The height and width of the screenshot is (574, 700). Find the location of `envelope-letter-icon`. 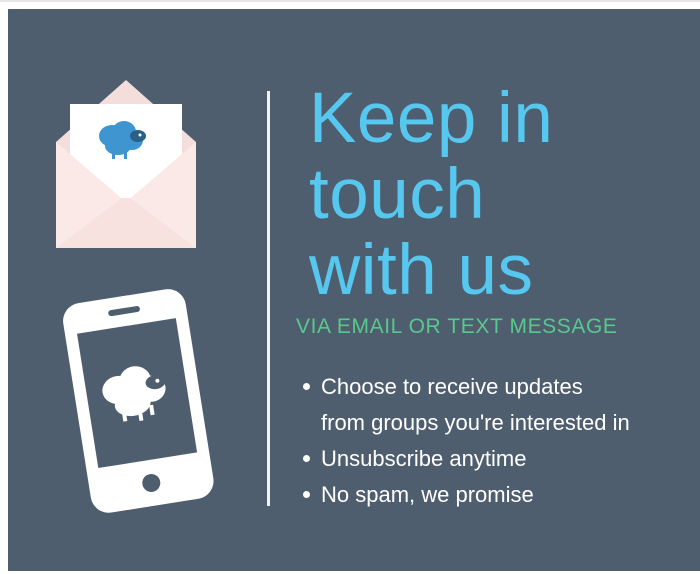

envelope-letter-icon is located at coordinates (126, 164).